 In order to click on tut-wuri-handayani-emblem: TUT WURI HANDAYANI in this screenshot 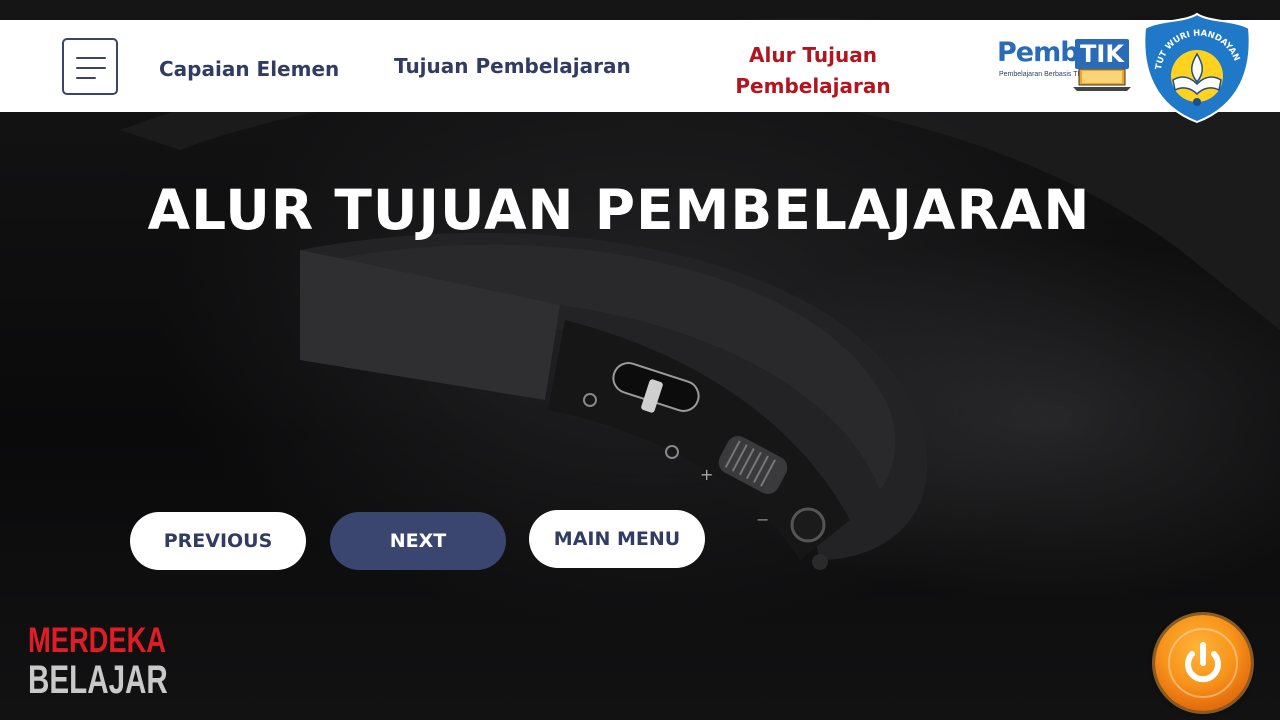, I will do `click(1195, 67)`.